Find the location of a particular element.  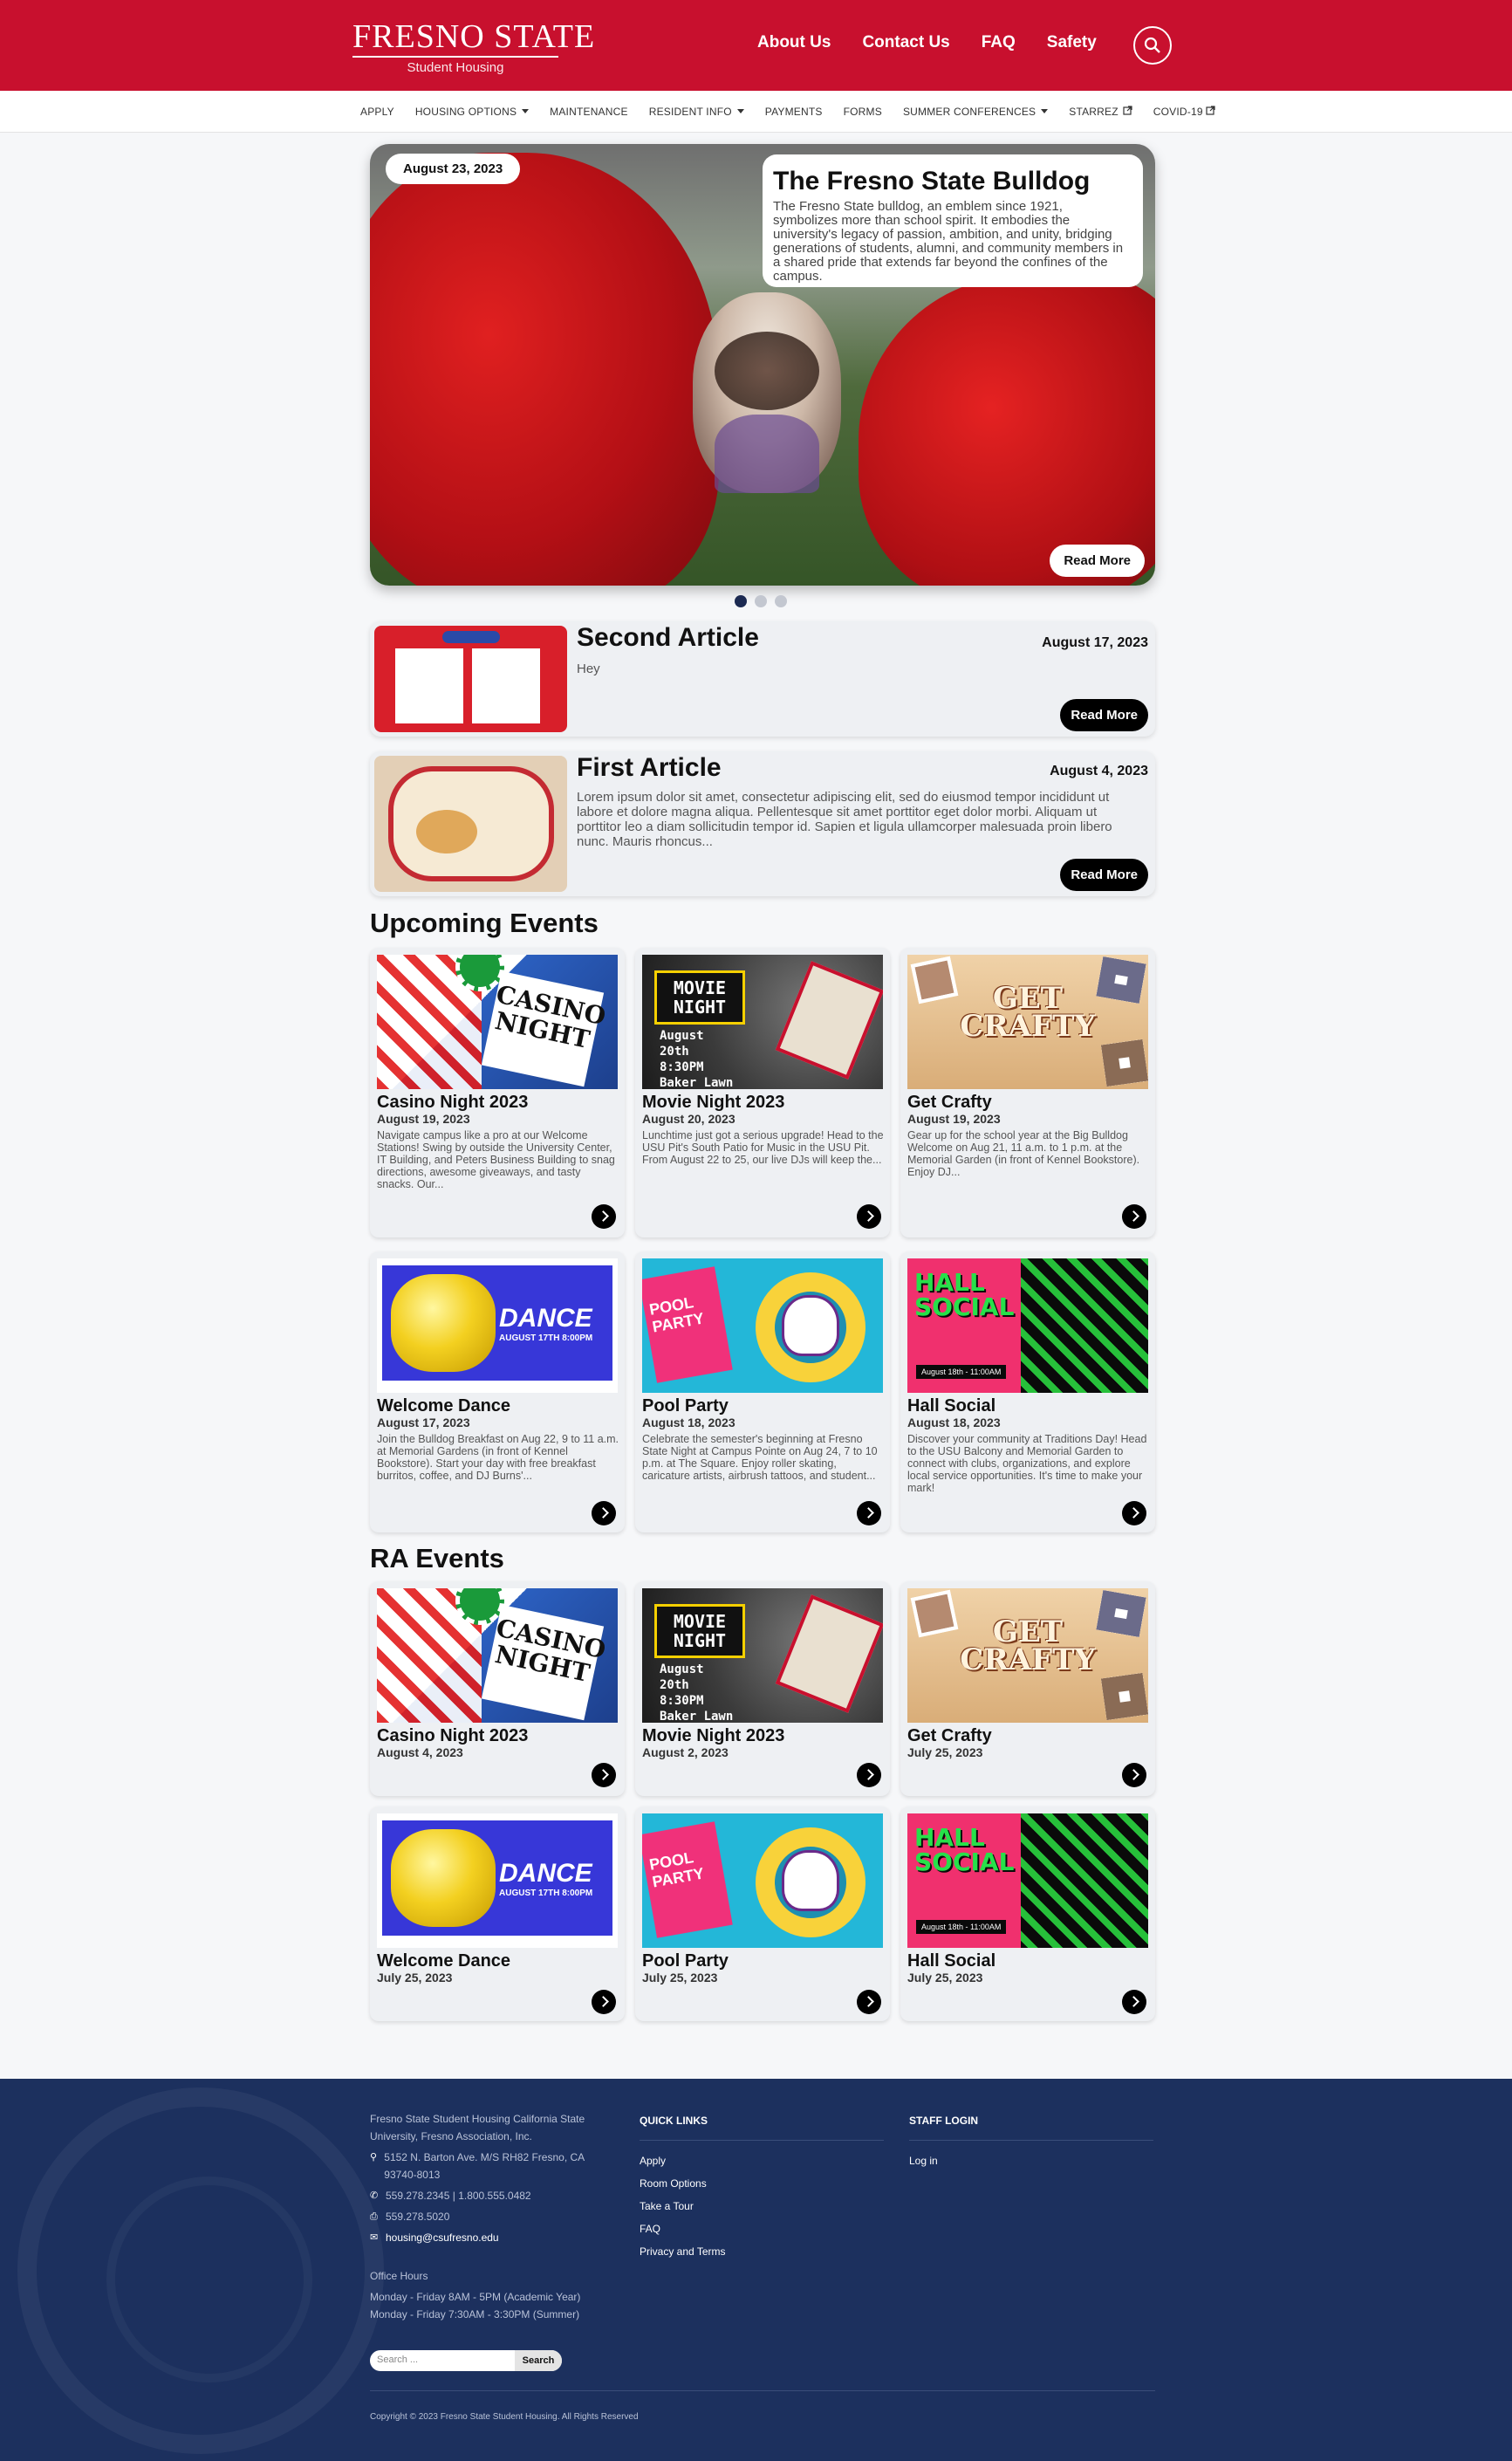

nav-contact-us: Contact Us is located at coordinates (905, 42).